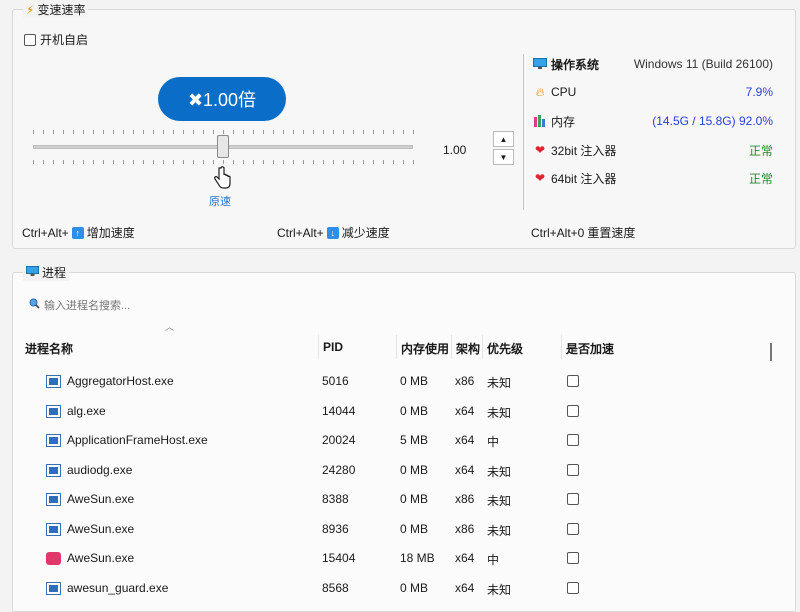 The image size is (800, 612). I want to click on column-header-name: 进程名称, so click(49, 348).